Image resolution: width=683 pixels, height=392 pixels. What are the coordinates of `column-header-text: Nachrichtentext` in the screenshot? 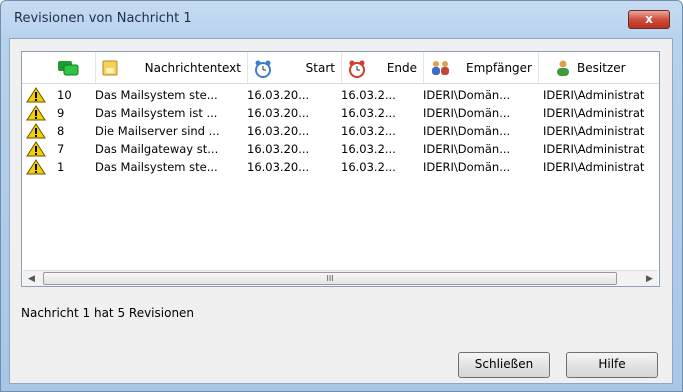 It's located at (172, 67).